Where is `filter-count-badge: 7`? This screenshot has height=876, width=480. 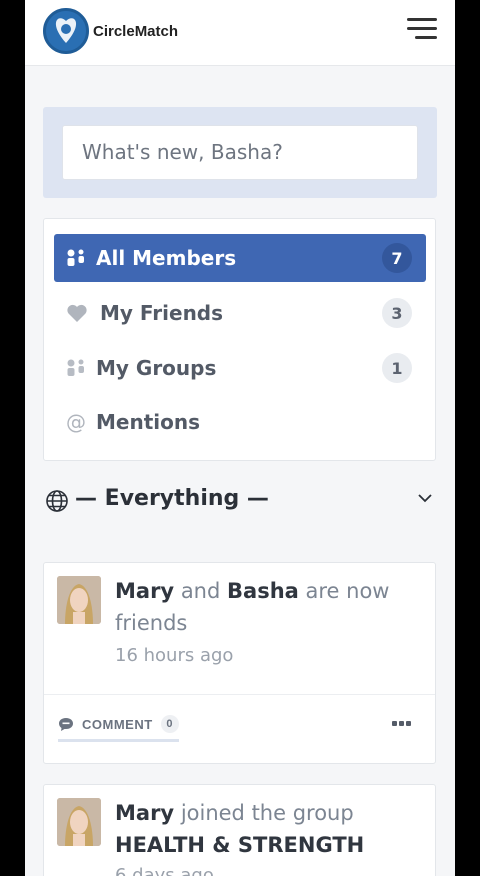
filter-count-badge: 7 is located at coordinates (397, 258).